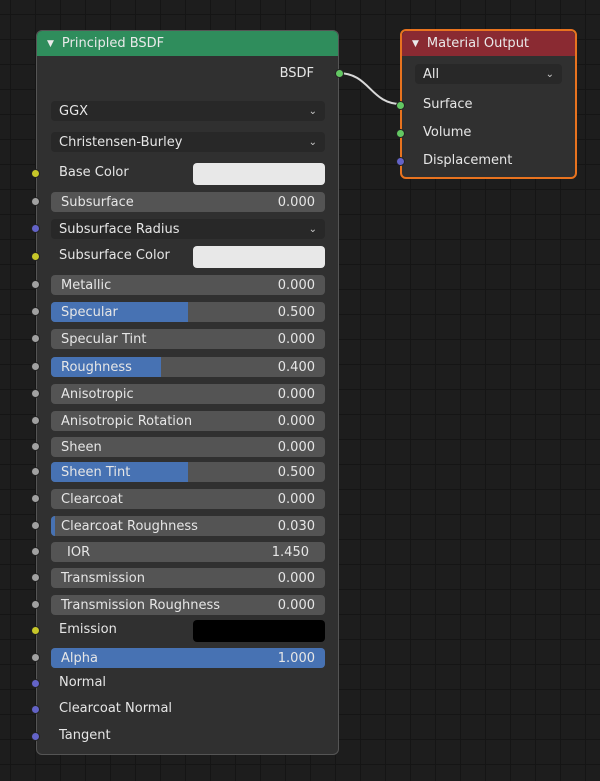 This screenshot has width=600, height=781. I want to click on subsurface-radius-socket, so click(35, 228).